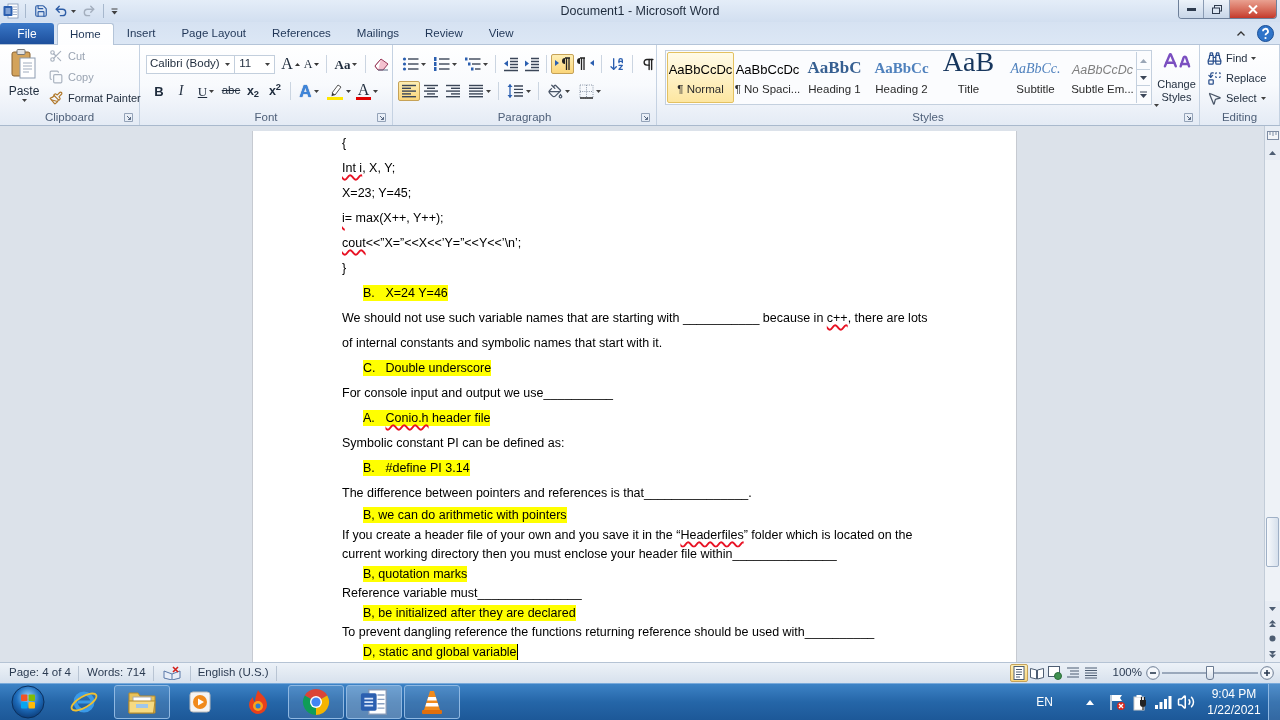 The width and height of the screenshot is (1280, 720). I want to click on ruler-icon, so click(1272, 135).